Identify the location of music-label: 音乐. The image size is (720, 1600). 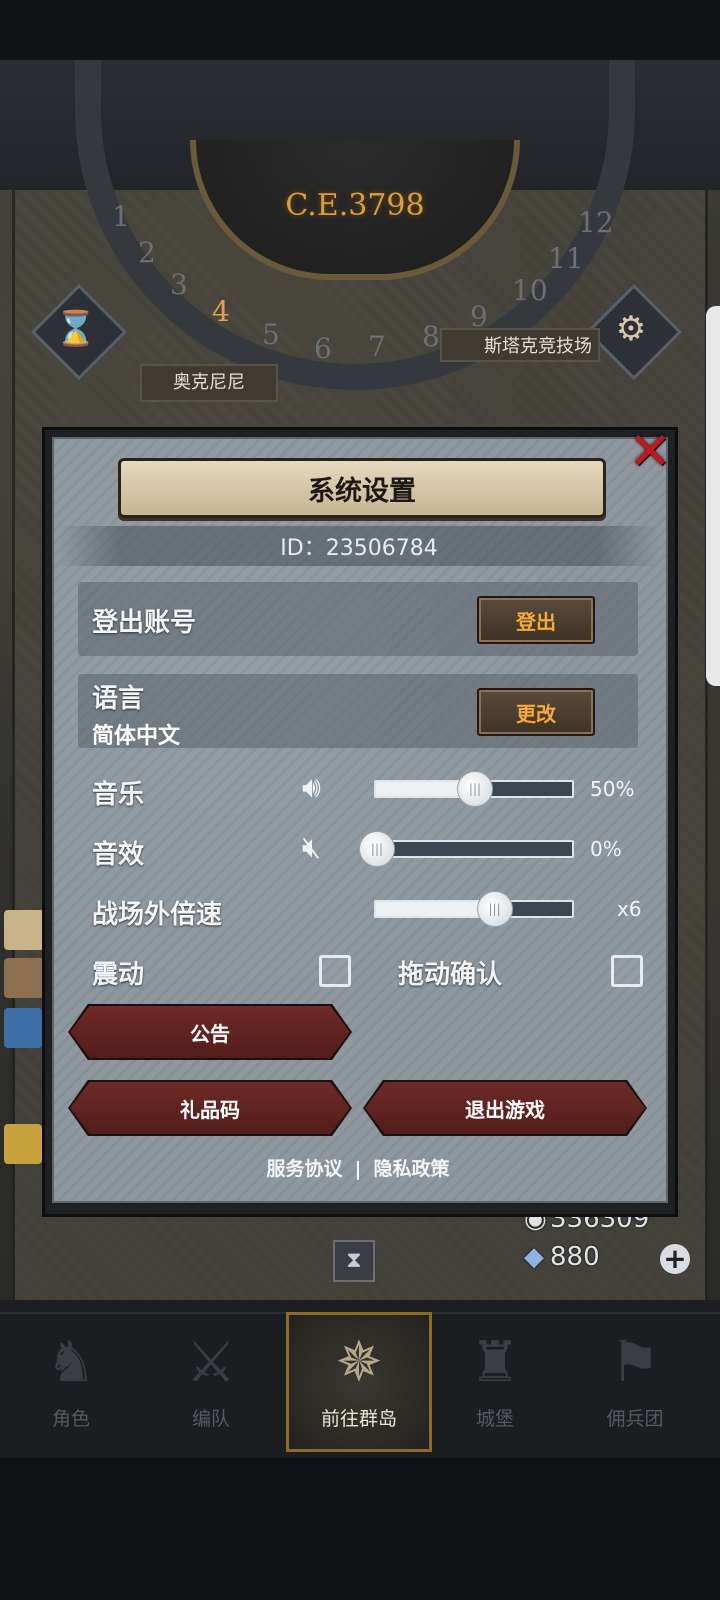
(118, 795).